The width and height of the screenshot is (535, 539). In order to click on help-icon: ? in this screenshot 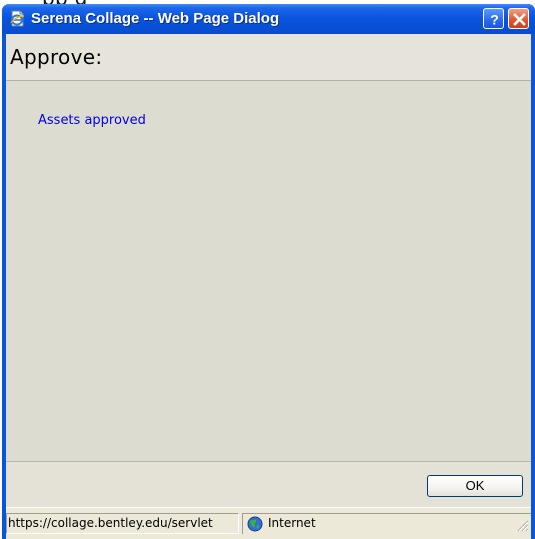, I will do `click(494, 20)`.